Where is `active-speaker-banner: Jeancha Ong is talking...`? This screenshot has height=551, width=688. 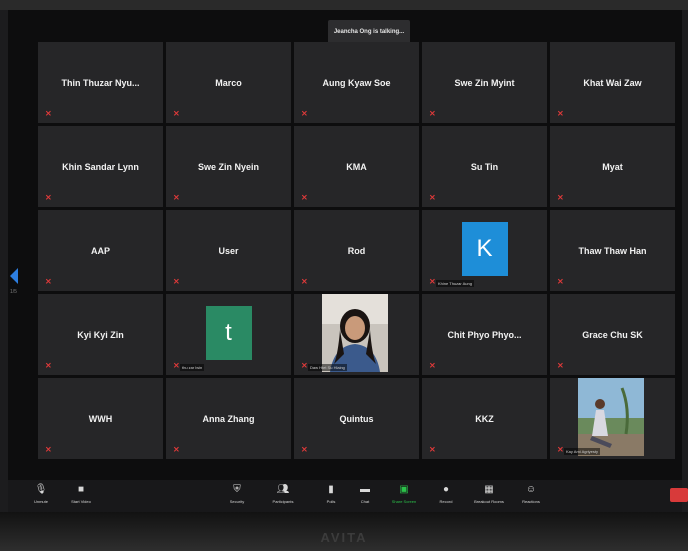
active-speaker-banner: Jeancha Ong is talking... is located at coordinates (369, 32).